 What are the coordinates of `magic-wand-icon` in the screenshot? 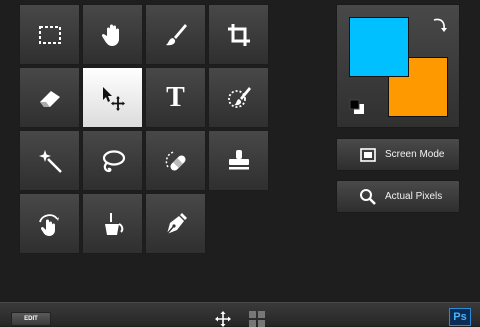 It's located at (50, 161).